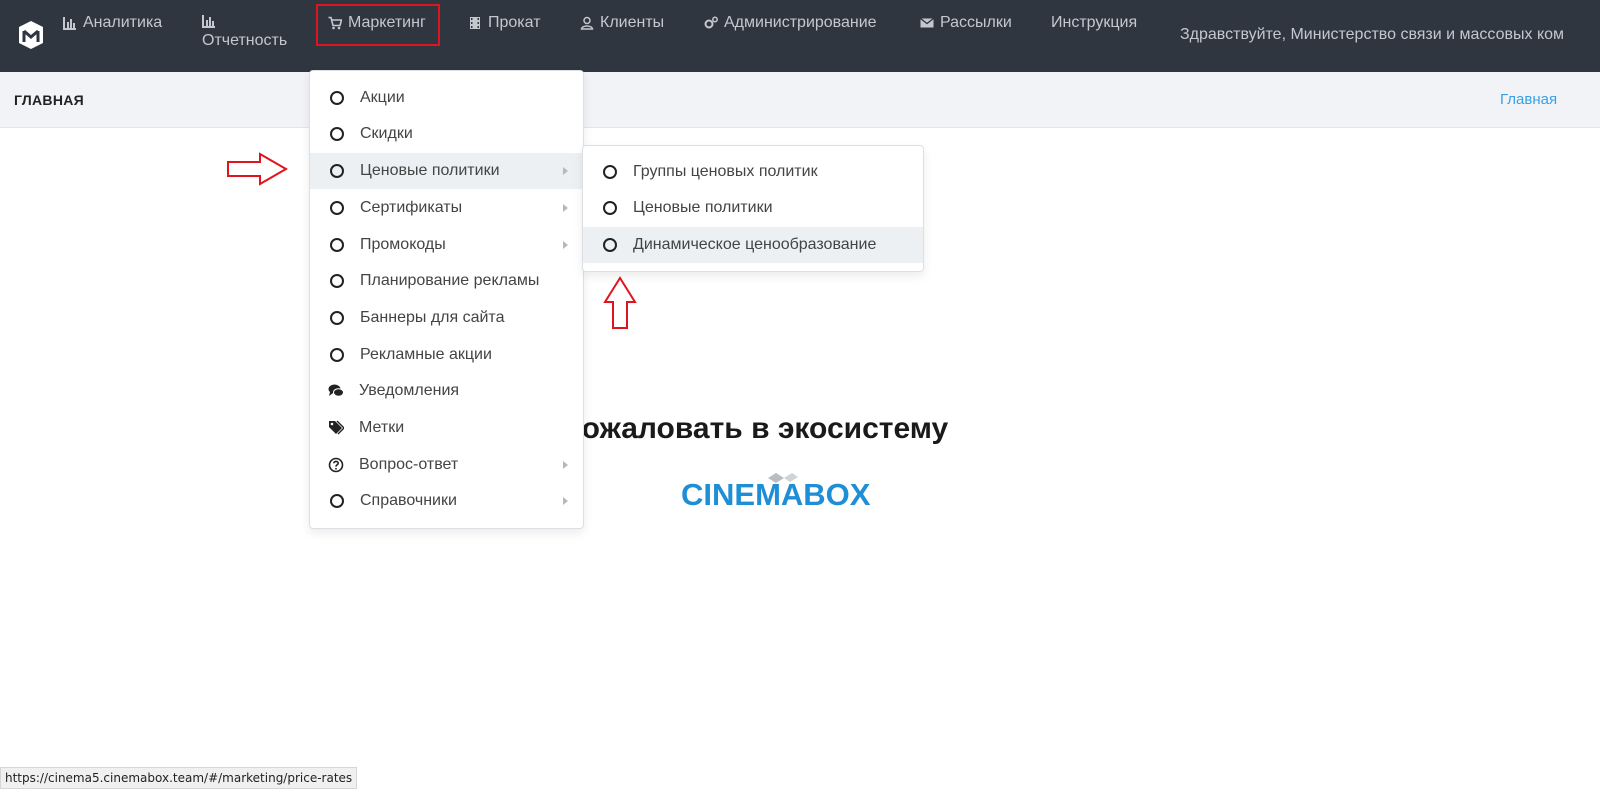 This screenshot has height=801, width=1600. I want to click on page-title: ГЛАВНАЯ, so click(49, 100).